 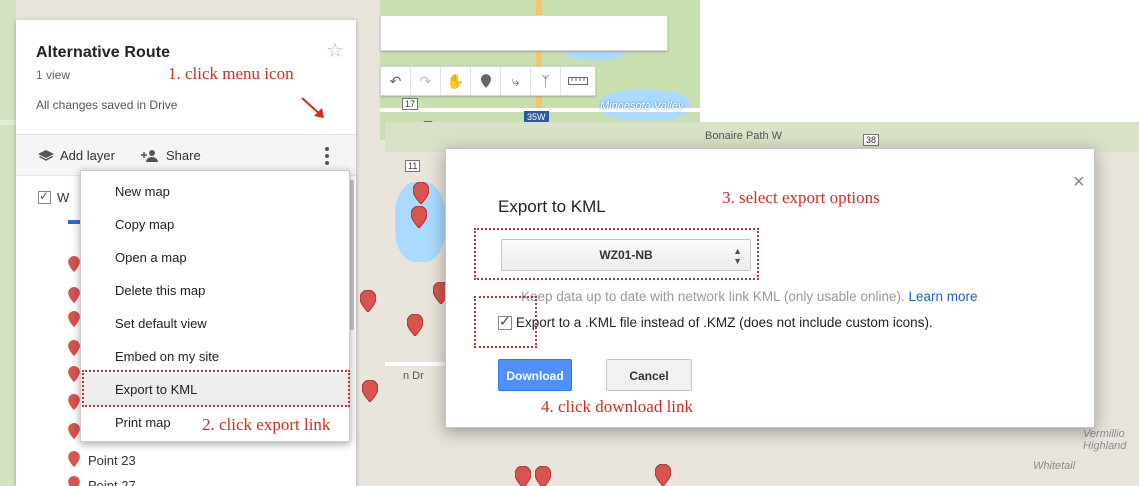 I want to click on star-icon: ☆, so click(x=335, y=50).